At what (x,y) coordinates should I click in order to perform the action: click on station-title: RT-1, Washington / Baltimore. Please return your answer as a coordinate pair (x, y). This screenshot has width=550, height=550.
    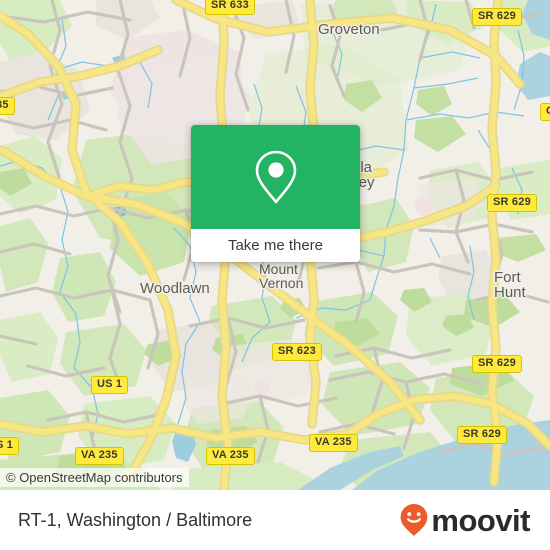
    Looking at the image, I should click on (135, 519).